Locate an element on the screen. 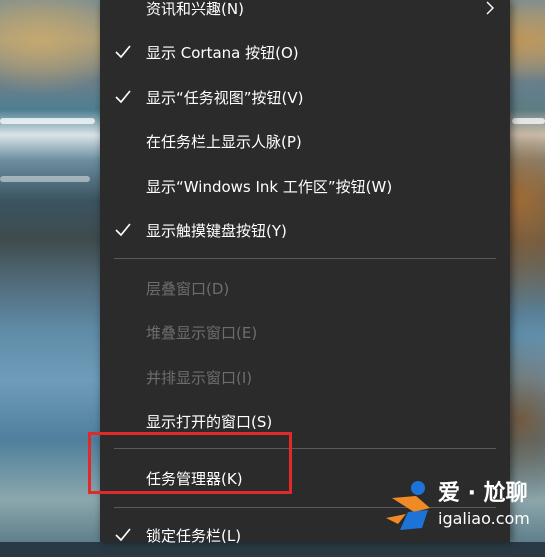  menu-item-show-task-view-button: 显示“任务视图”按钮(V) is located at coordinates (305, 97).